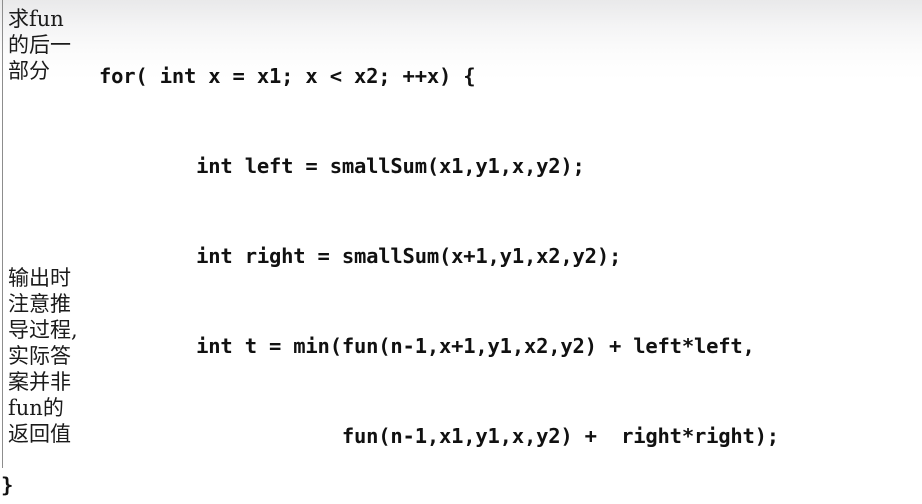  What do you see at coordinates (39, 45) in the screenshot?
I see `annotation-note-top: 求fun 的后一 部分` at bounding box center [39, 45].